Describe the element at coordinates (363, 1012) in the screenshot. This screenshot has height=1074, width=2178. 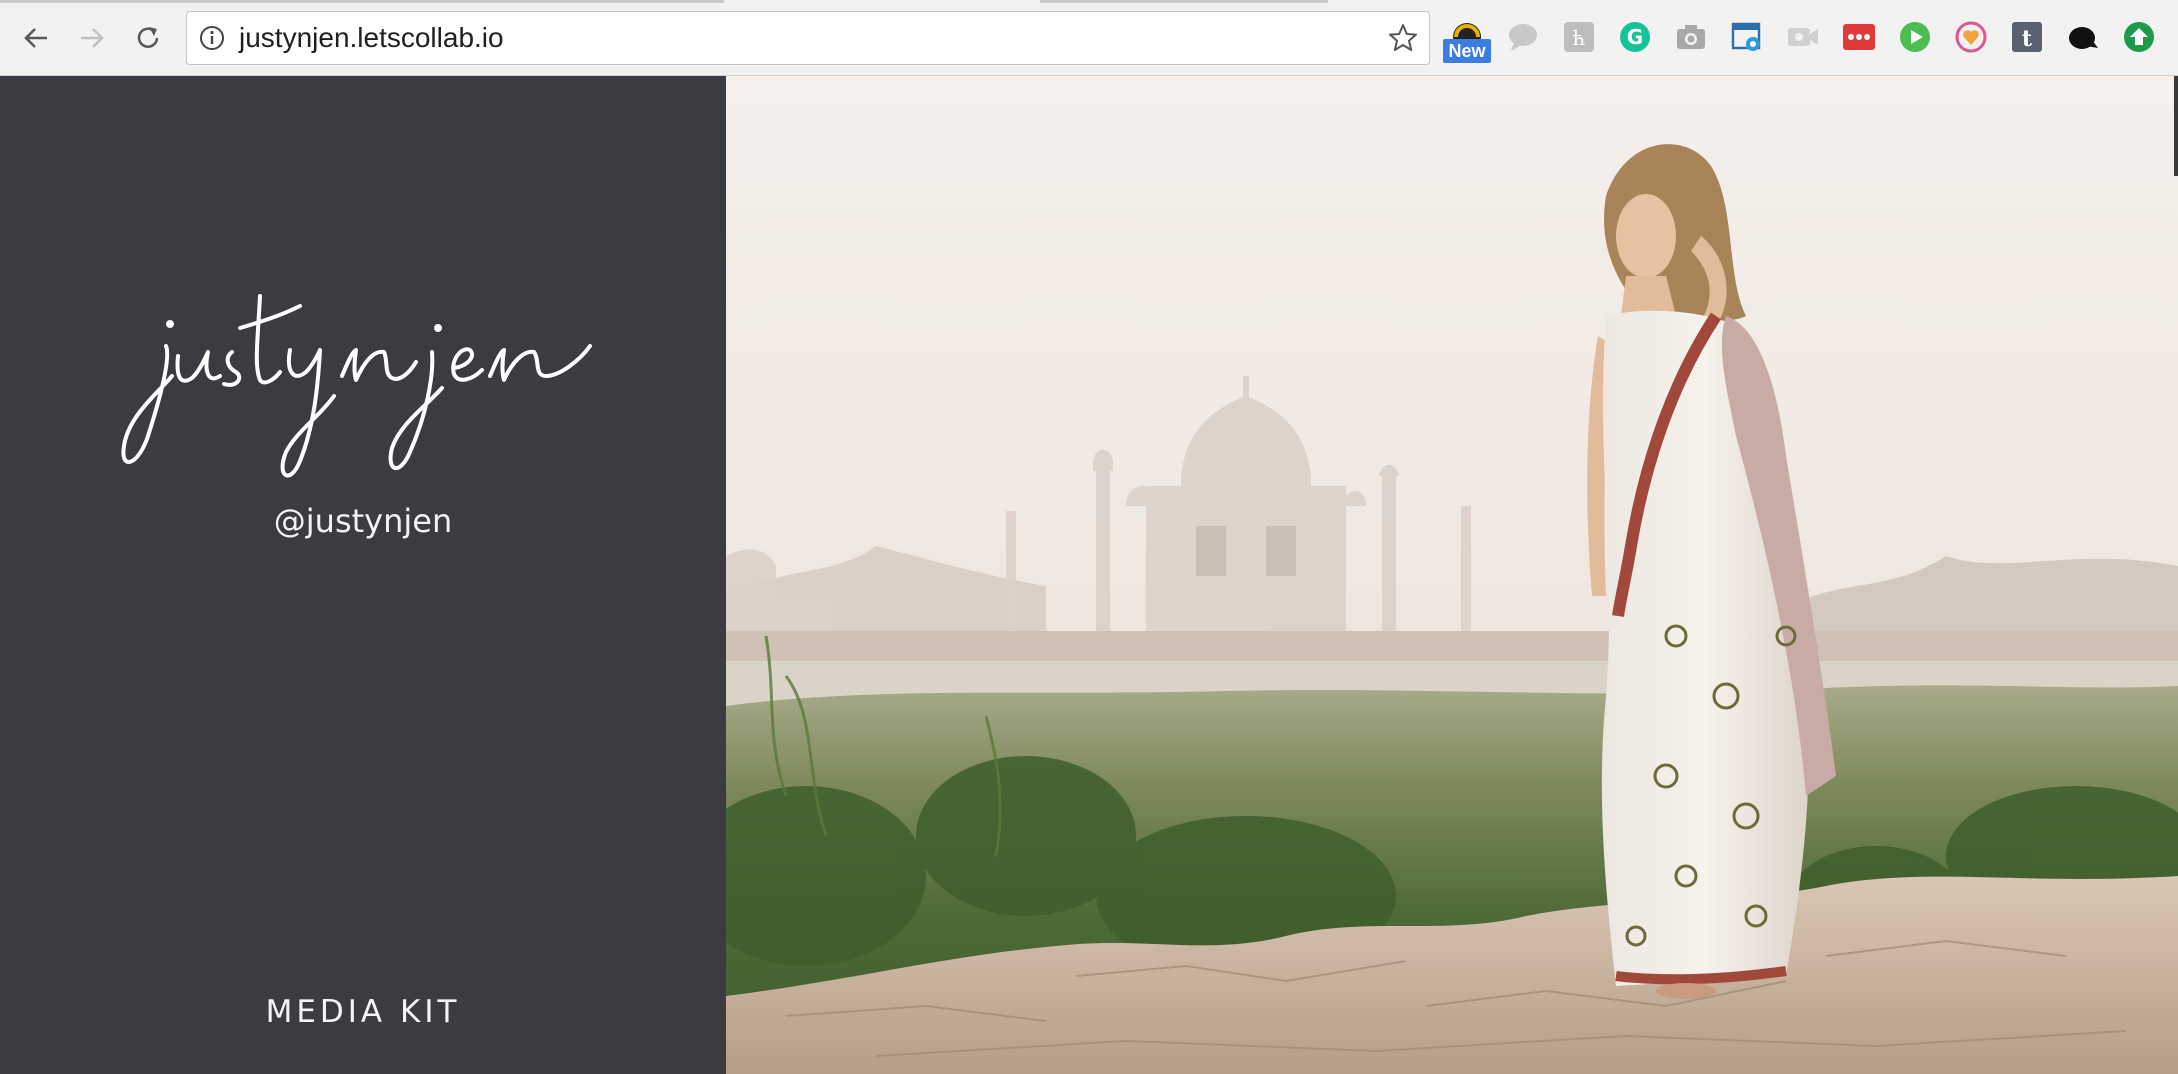
I see `media-kit-link: MEDIA KIT` at that location.